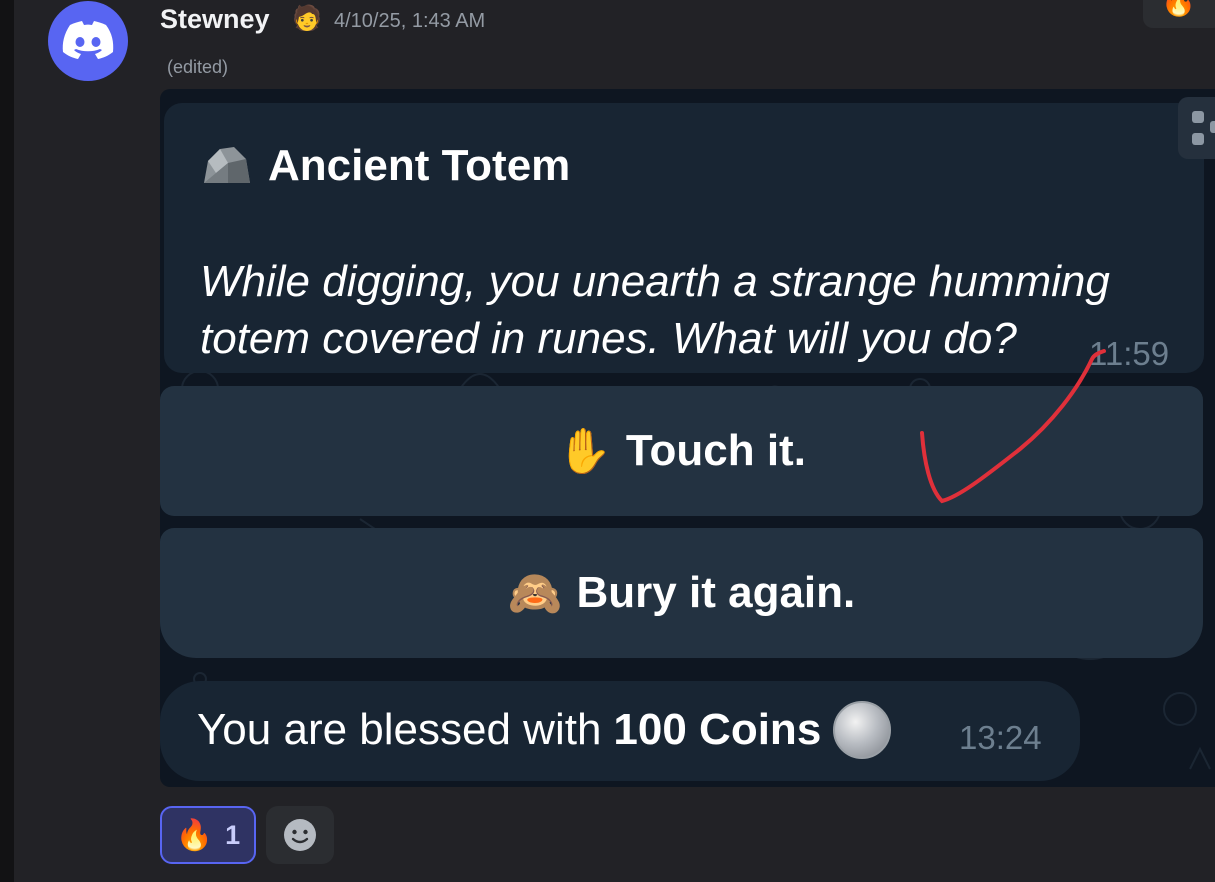 Image resolution: width=1215 pixels, height=882 pixels. I want to click on role-icon: 🧑, so click(307, 18).